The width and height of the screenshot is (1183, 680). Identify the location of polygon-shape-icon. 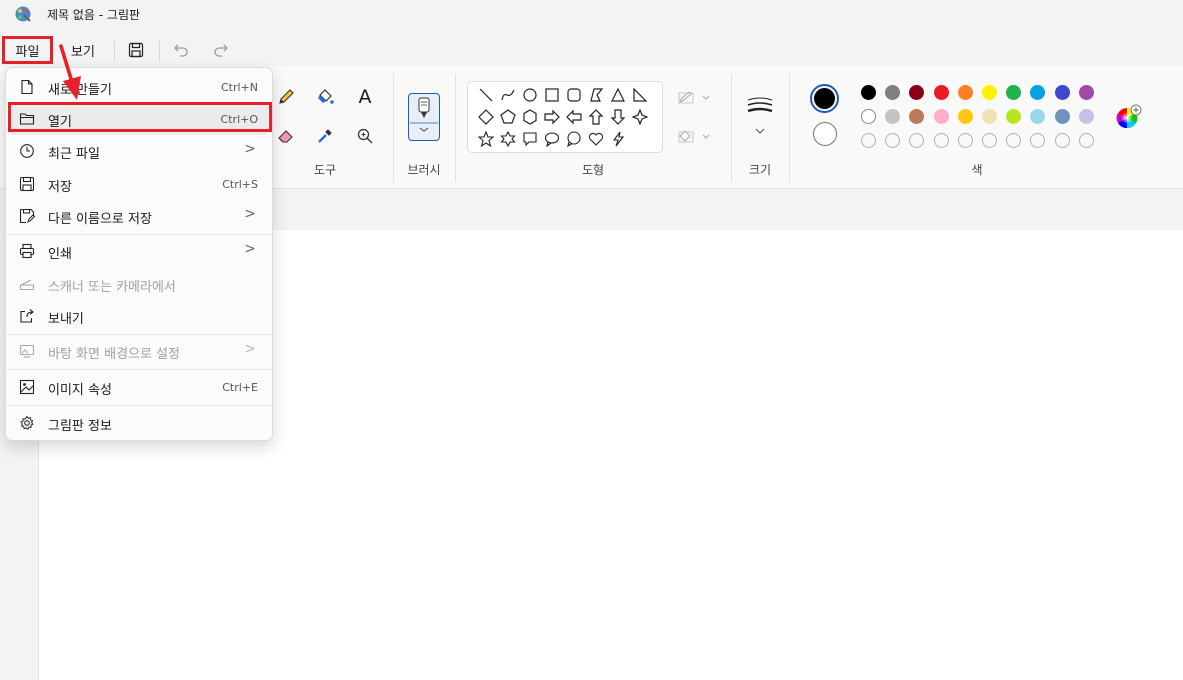
(596, 95).